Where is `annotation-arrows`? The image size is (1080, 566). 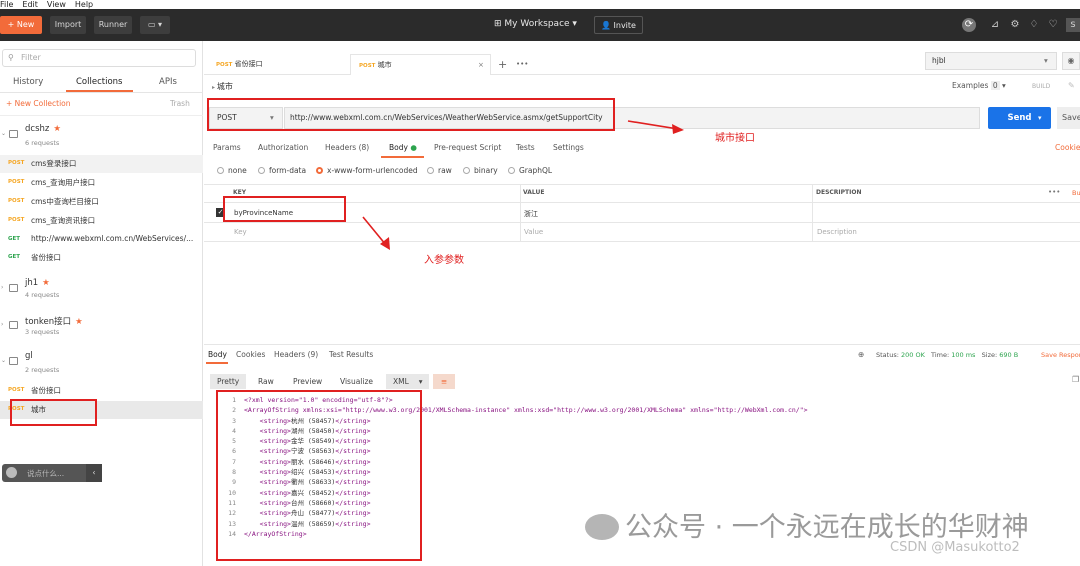 annotation-arrows is located at coordinates (523, 185).